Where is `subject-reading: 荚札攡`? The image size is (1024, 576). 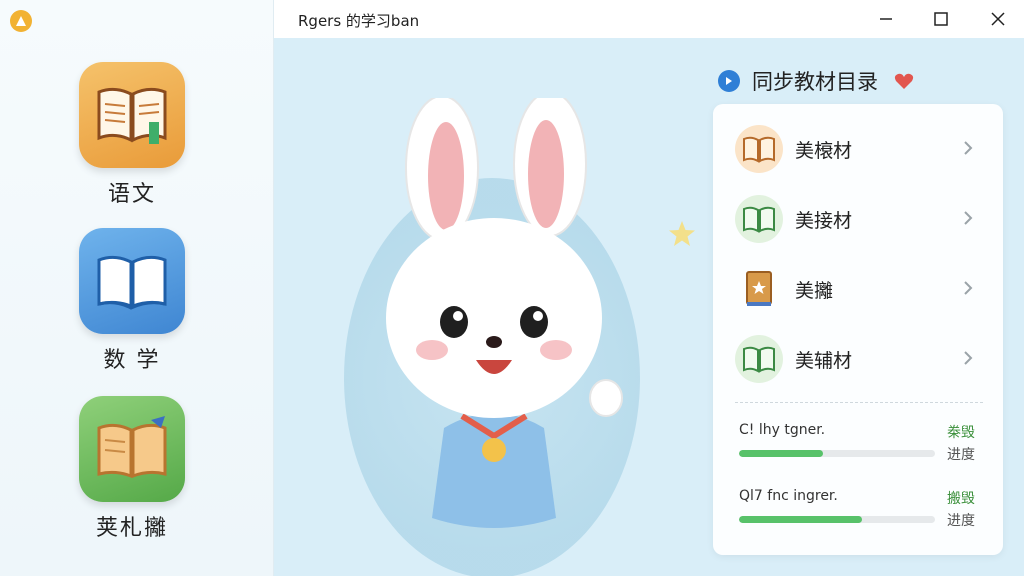
subject-reading: 荚札攡 is located at coordinates (132, 469).